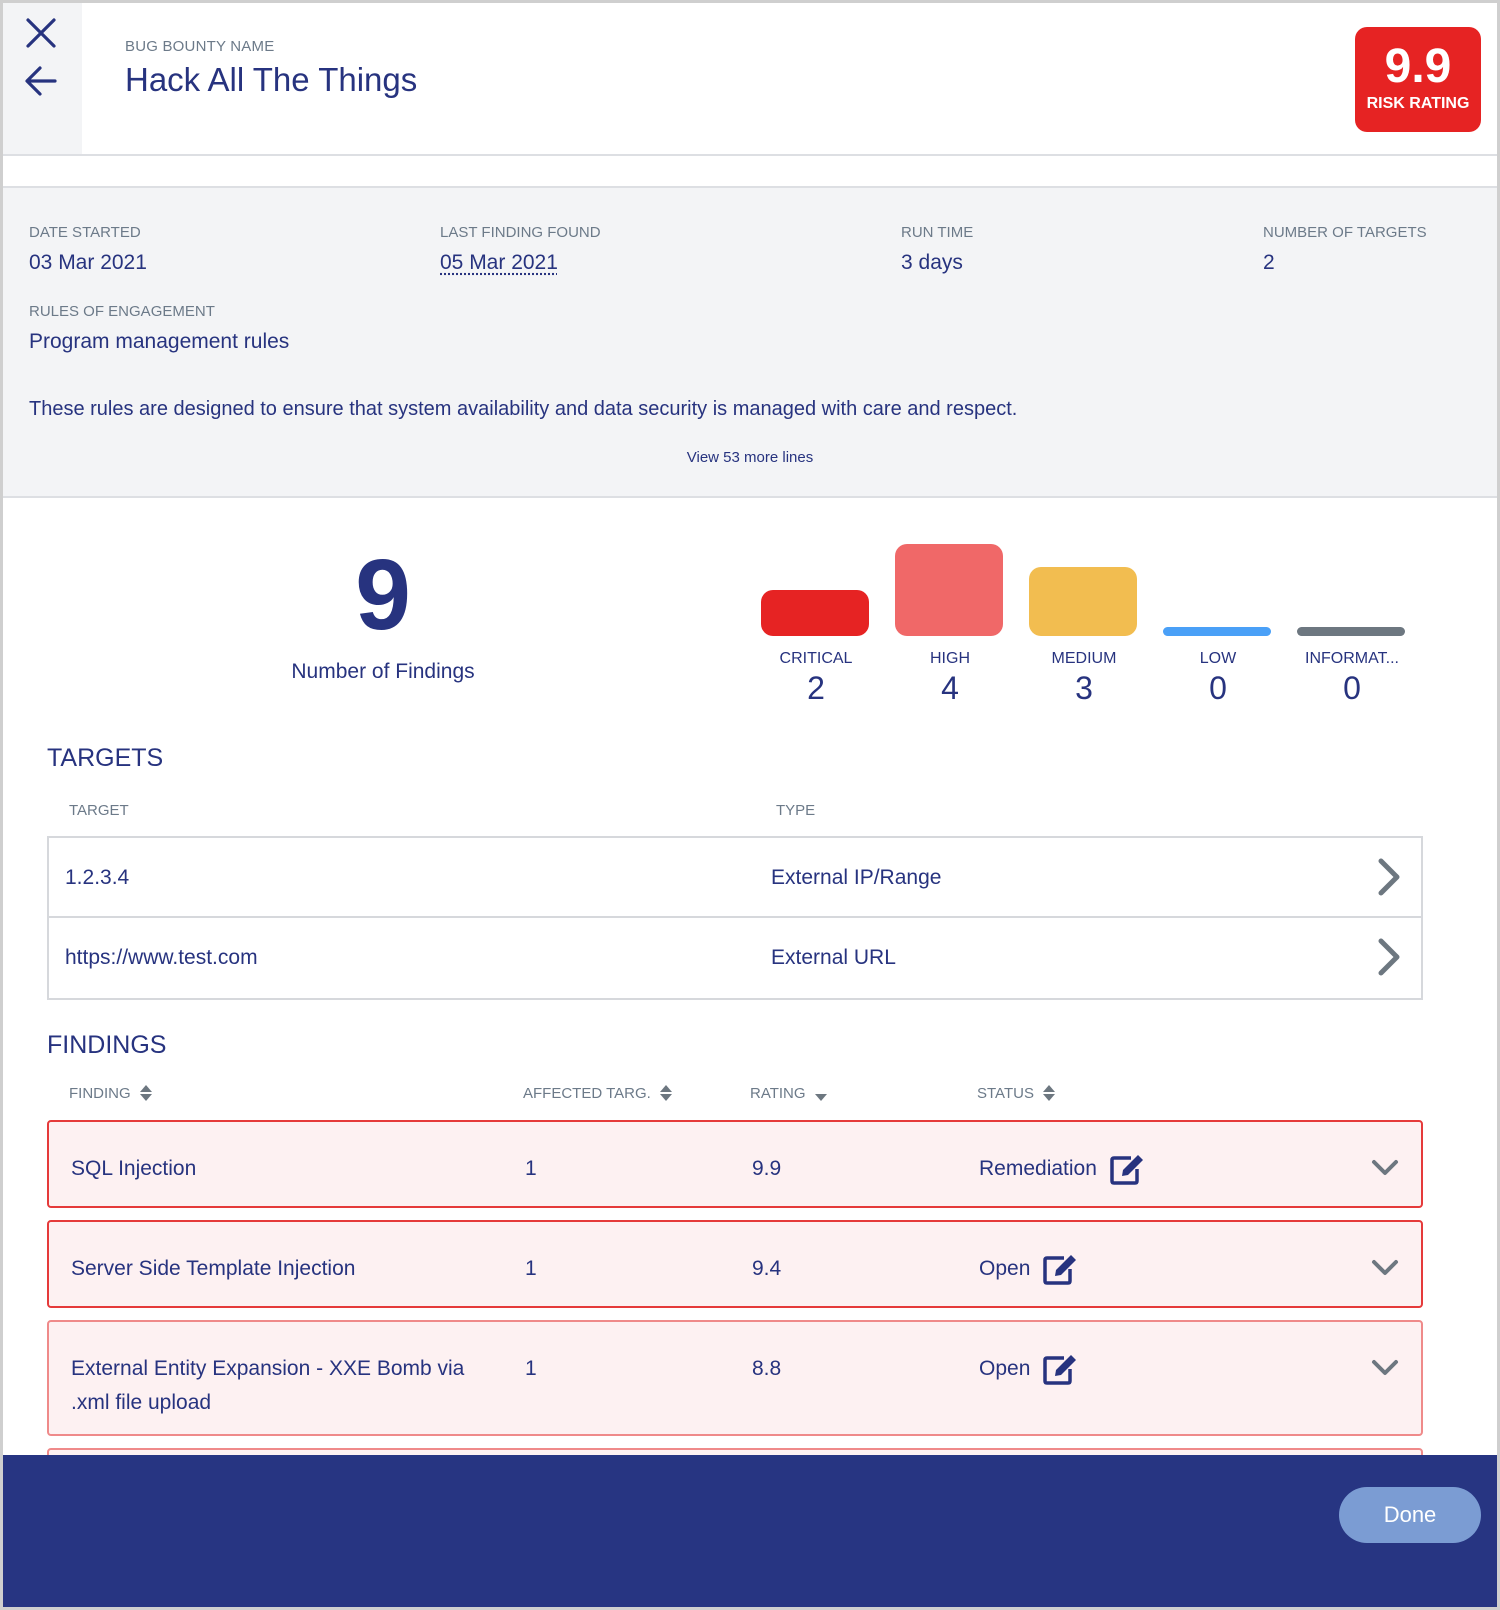  What do you see at coordinates (97, 877) in the screenshot?
I see `target-value: 1.2.3.4` at bounding box center [97, 877].